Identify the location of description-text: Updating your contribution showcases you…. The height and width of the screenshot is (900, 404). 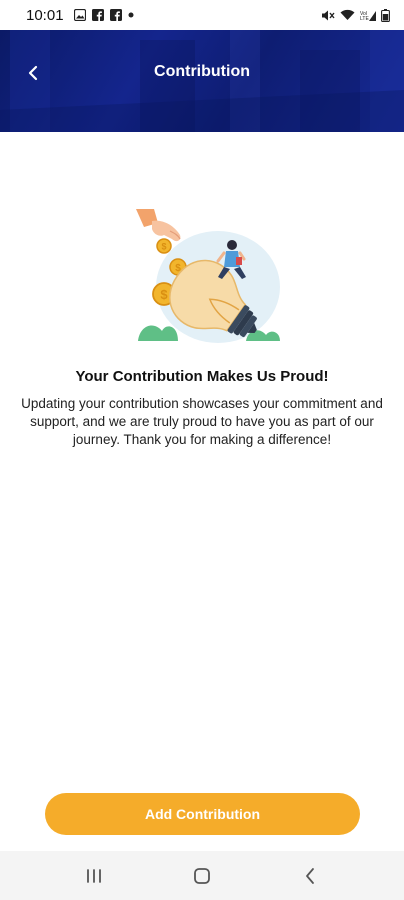
(202, 421).